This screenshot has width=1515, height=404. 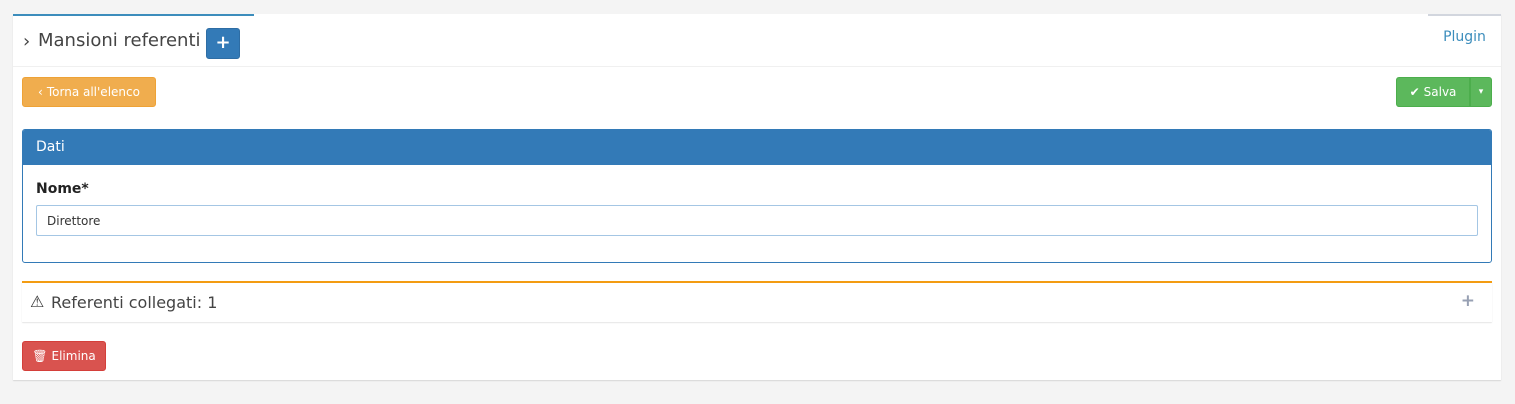 I want to click on tab-plugin: Plugin, so click(x=1464, y=40).